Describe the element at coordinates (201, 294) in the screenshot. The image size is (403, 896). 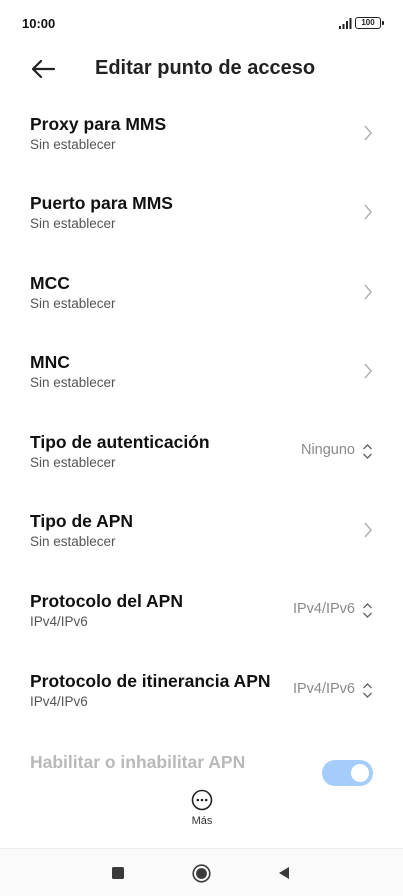
I see `row-mcc: MCC Sin establecer` at that location.